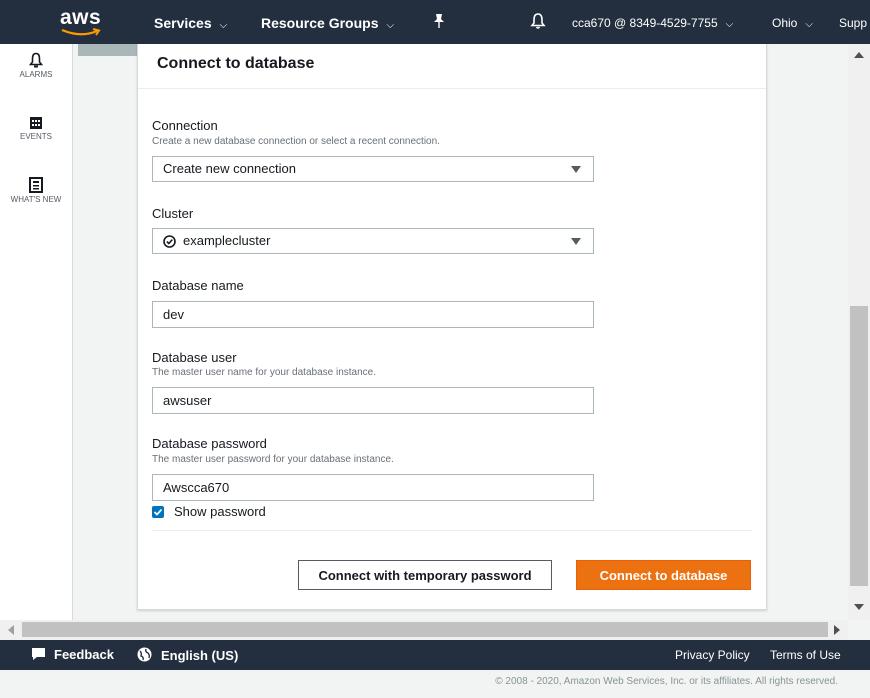  Describe the element at coordinates (36, 74) in the screenshot. I see `rail-label-alarms: ALARMS` at that location.